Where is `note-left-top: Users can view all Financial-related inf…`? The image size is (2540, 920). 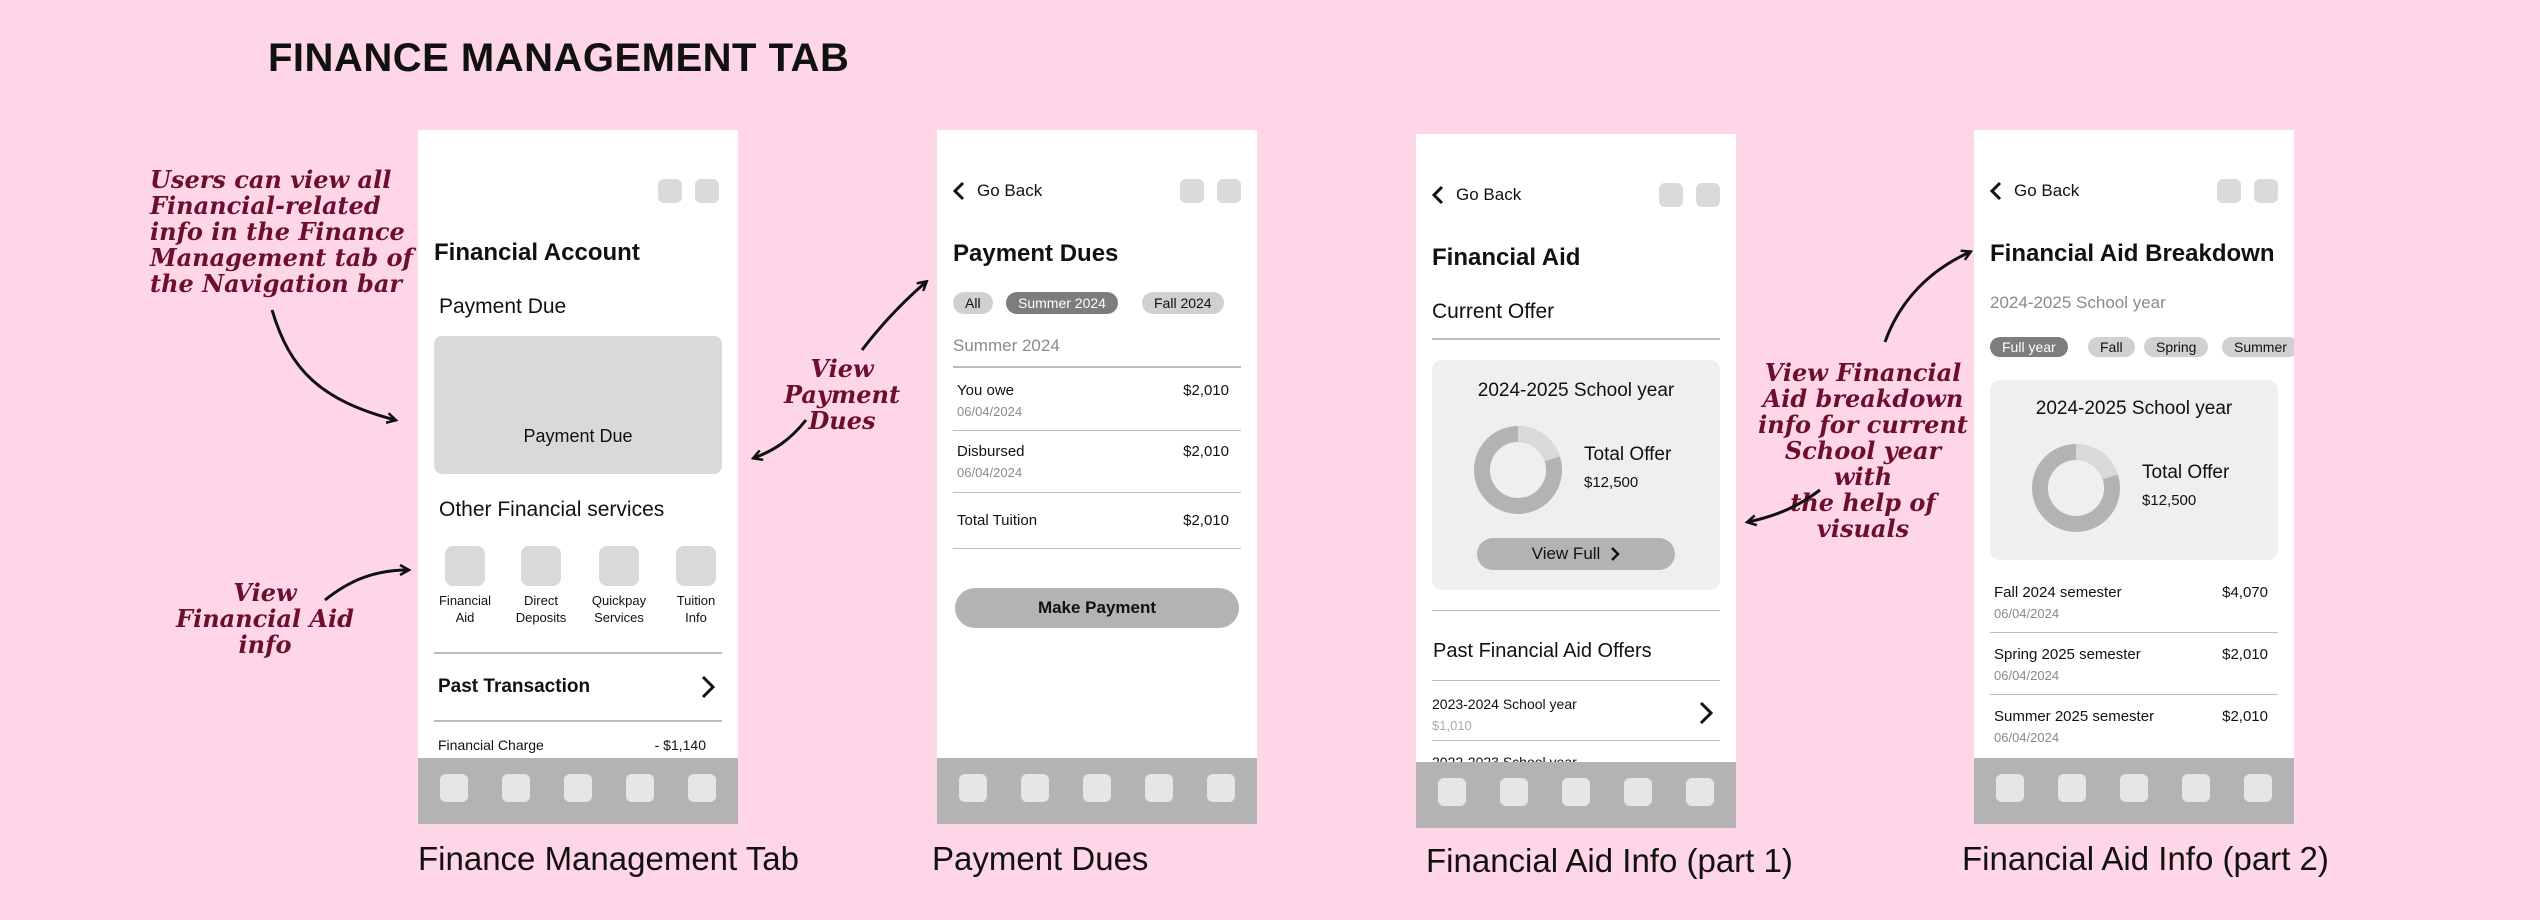 note-left-top: Users can view all Financial-related inf… is located at coordinates (281, 231).